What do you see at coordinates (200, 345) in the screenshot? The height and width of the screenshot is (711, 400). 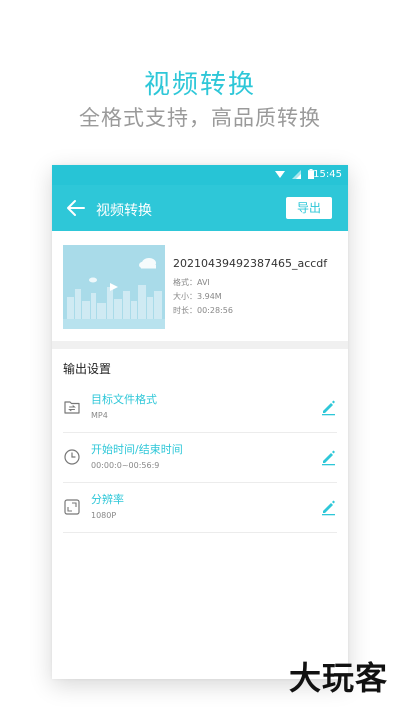 I see `section-divider` at bounding box center [200, 345].